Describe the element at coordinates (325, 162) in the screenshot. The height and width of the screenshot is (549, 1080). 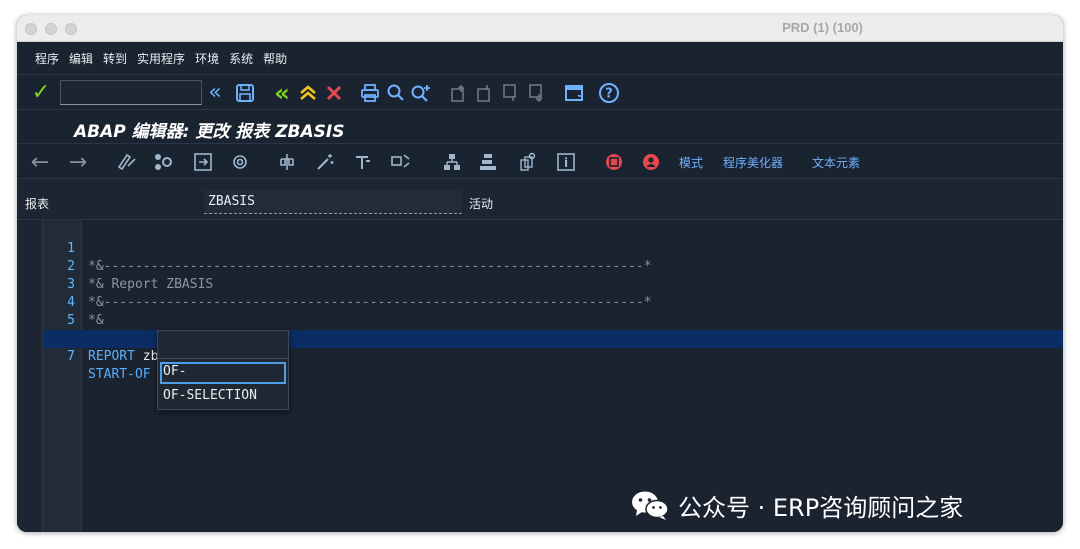
I see `pattern-wizard-icon` at that location.